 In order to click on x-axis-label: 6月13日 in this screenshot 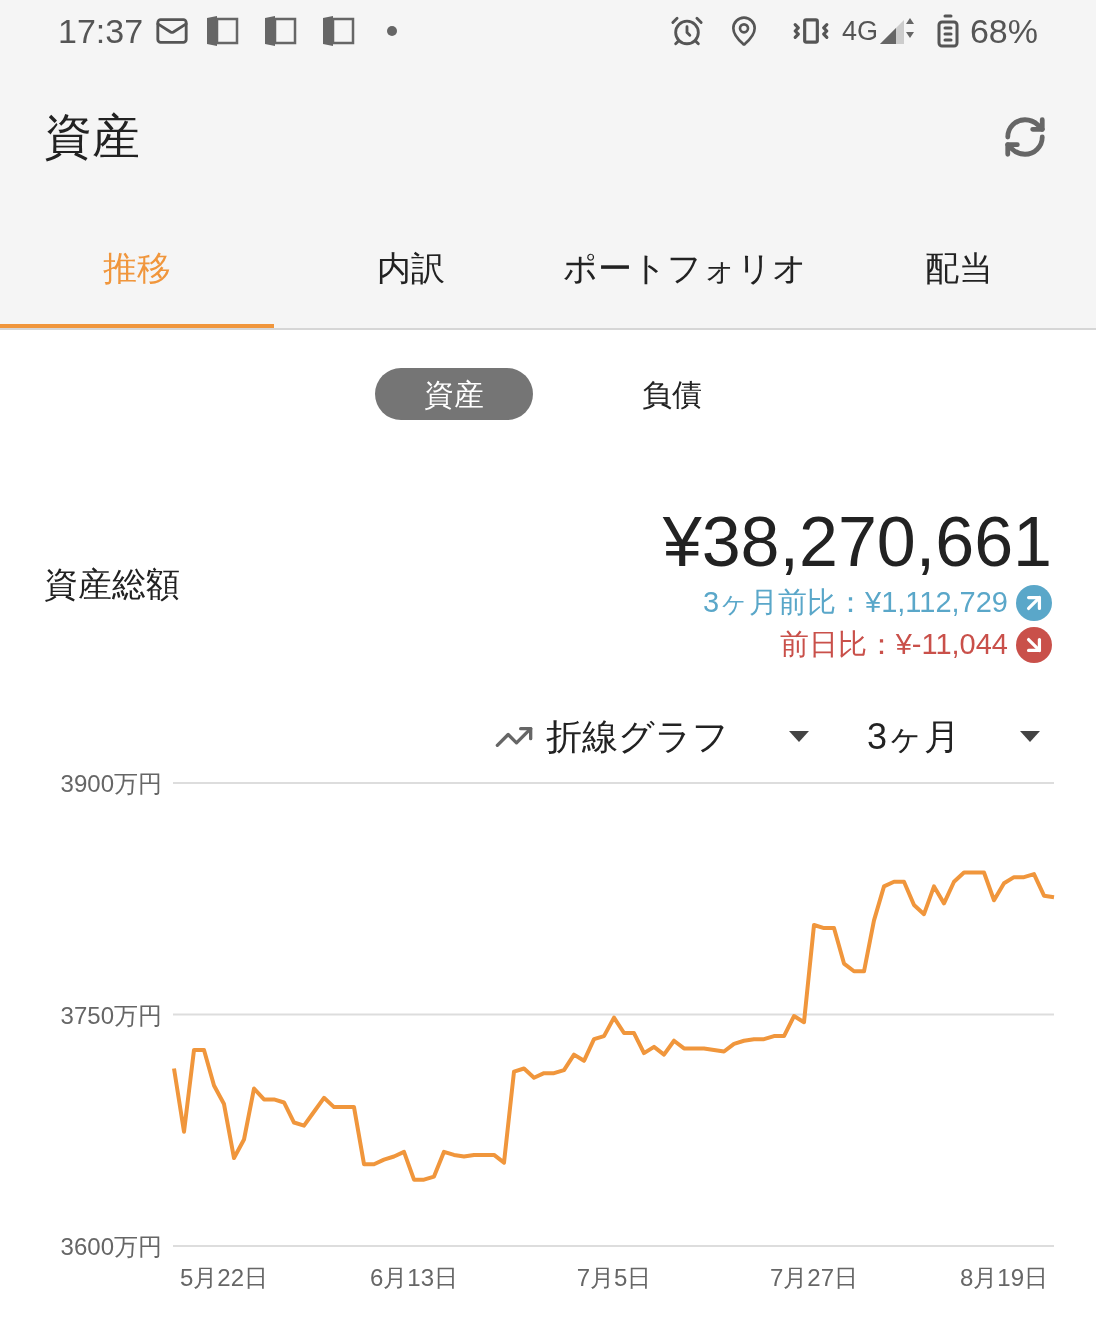, I will do `click(414, 1277)`.